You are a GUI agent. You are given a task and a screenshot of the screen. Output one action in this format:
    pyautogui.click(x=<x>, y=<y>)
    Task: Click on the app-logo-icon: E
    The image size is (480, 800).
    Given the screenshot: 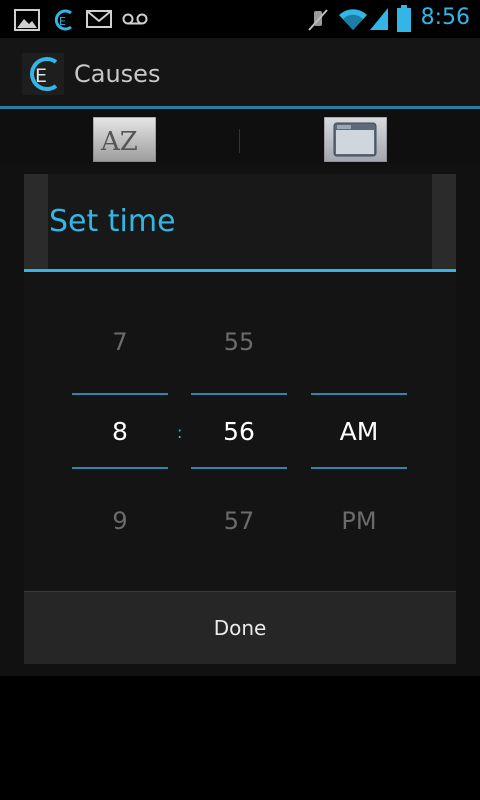 What is the action you would take?
    pyautogui.click(x=44, y=74)
    